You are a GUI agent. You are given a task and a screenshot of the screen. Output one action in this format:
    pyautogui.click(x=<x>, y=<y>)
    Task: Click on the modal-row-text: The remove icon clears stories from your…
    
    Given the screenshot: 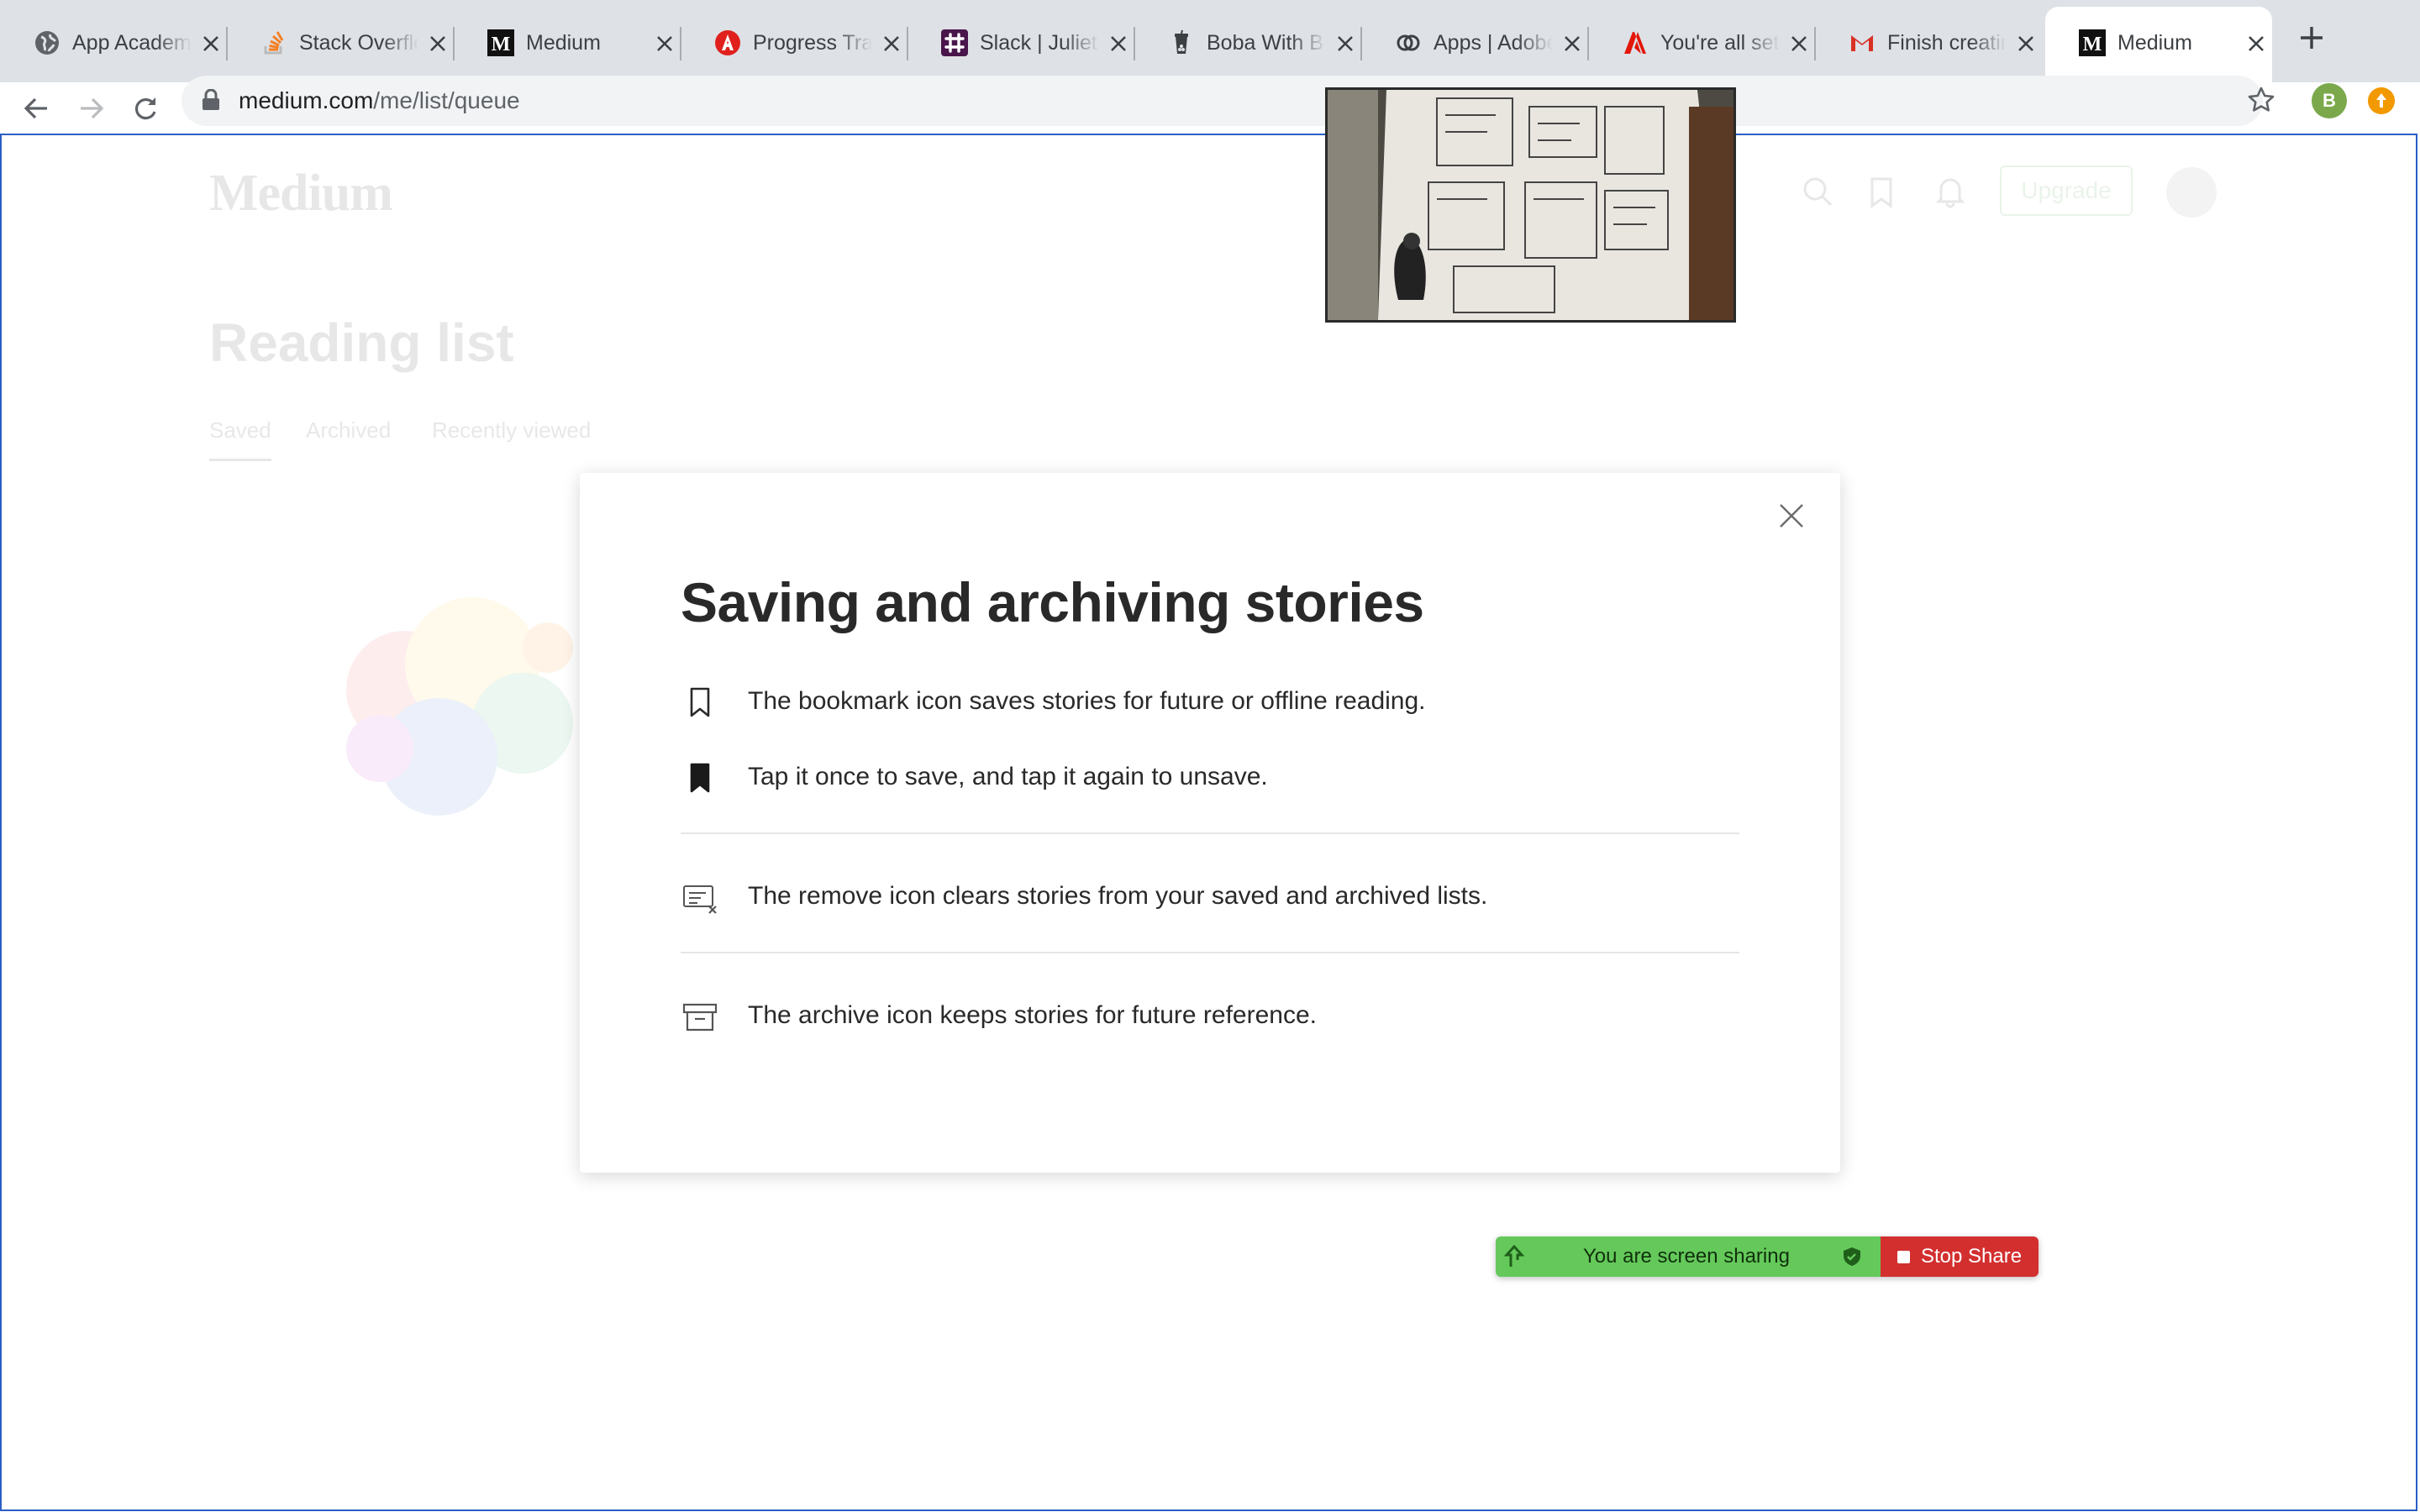 What is the action you would take?
    pyautogui.click(x=1118, y=896)
    